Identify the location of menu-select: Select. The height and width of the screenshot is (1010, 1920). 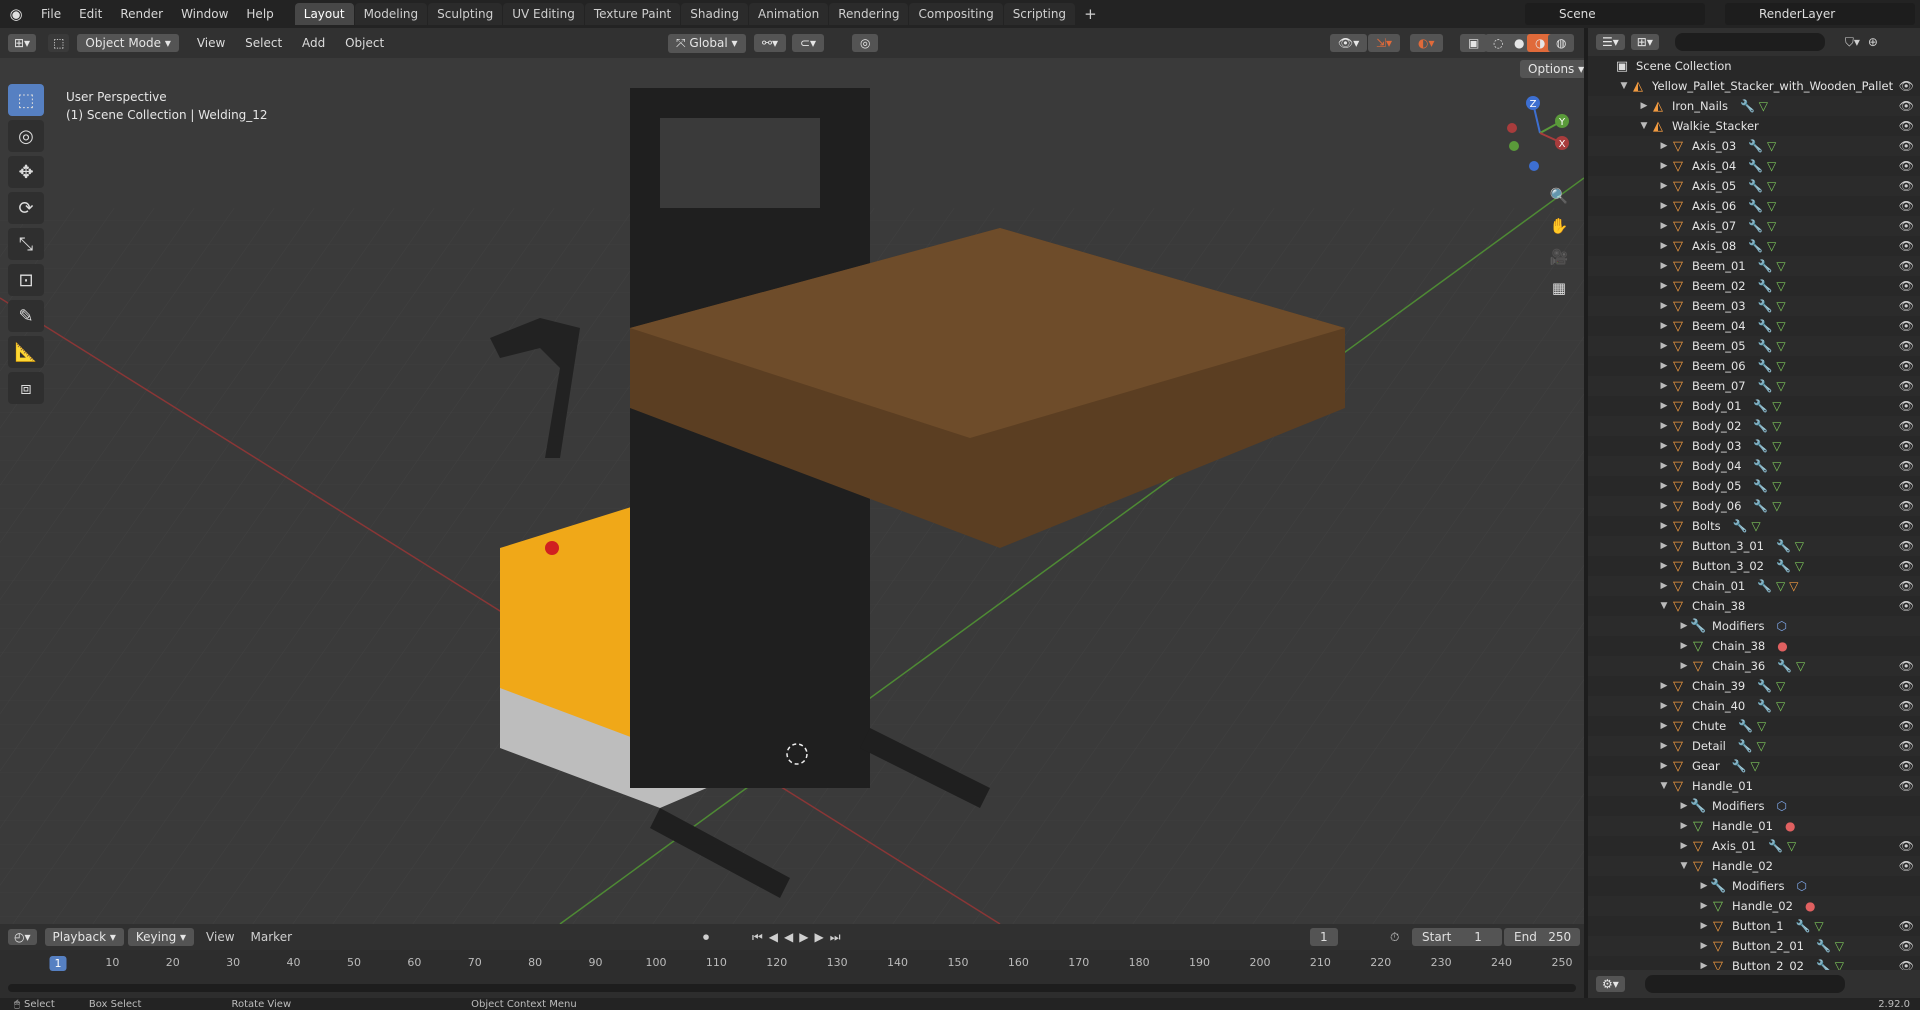
(263, 43).